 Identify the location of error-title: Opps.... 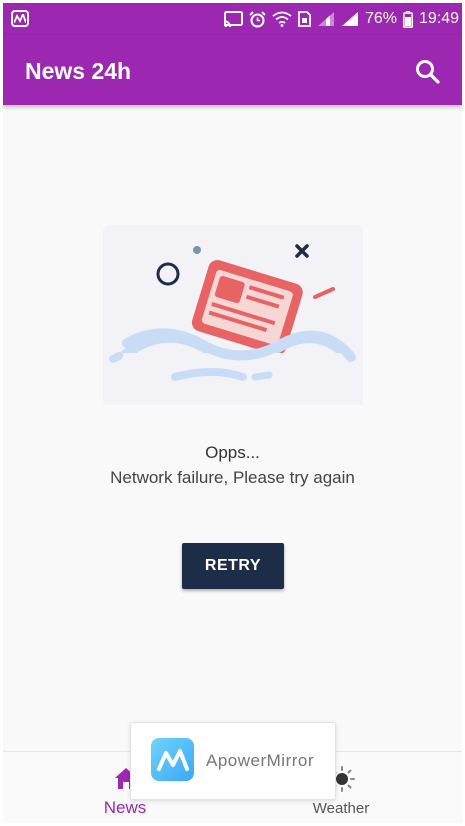
(232, 452).